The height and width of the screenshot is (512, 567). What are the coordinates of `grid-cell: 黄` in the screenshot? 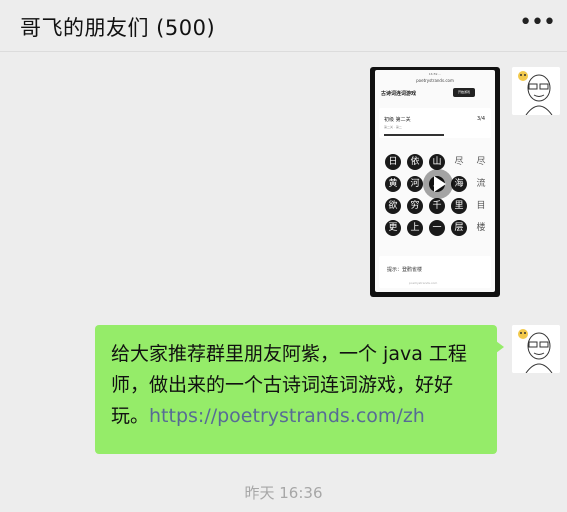 It's located at (393, 184).